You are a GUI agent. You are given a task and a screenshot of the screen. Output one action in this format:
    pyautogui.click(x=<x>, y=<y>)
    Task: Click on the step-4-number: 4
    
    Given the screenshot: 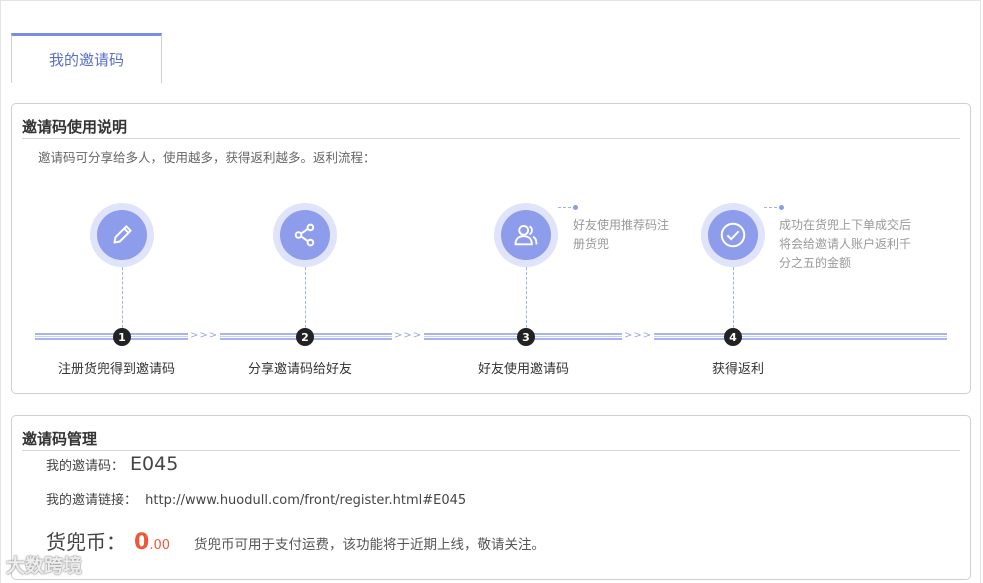 What is the action you would take?
    pyautogui.click(x=733, y=337)
    